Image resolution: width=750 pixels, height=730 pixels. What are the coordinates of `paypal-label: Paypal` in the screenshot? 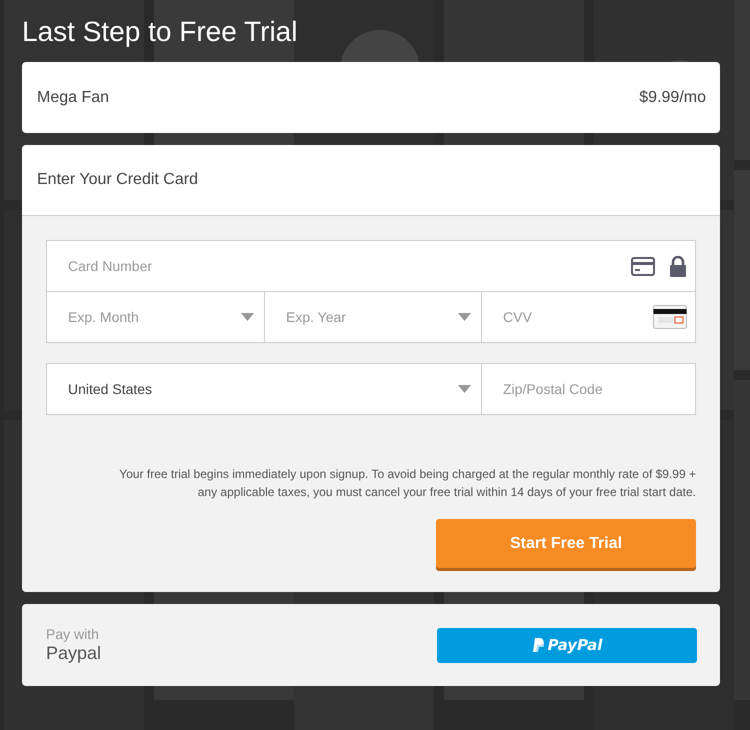 It's located at (74, 653).